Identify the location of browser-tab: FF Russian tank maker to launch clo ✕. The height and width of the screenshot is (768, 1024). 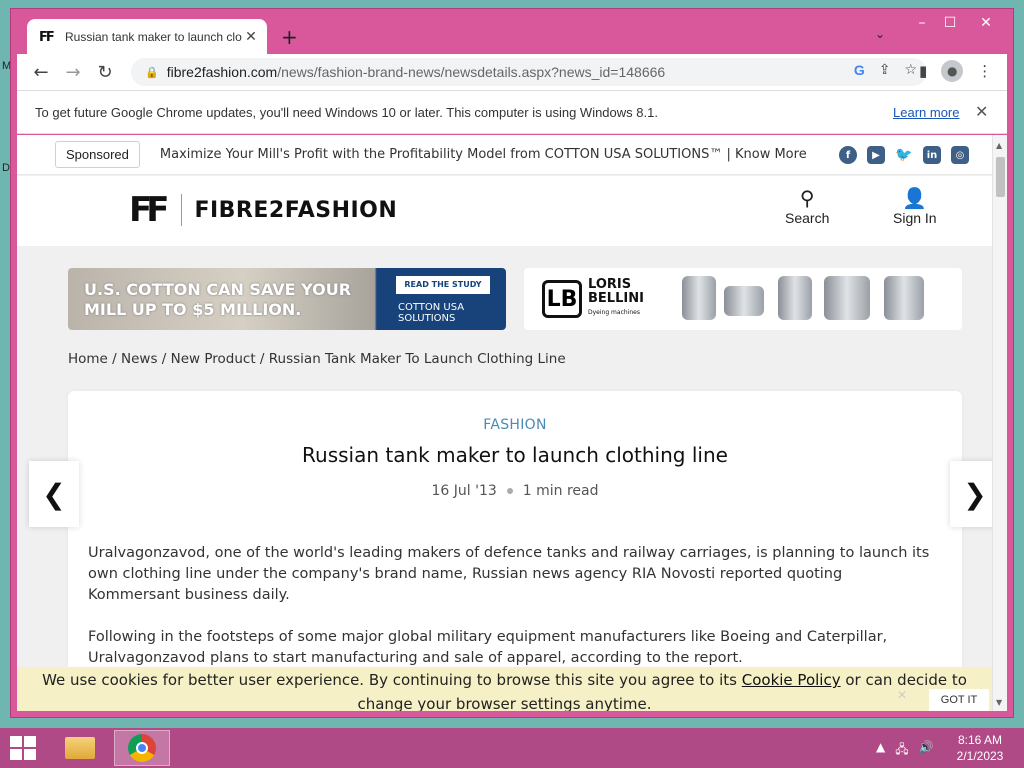
(147, 37).